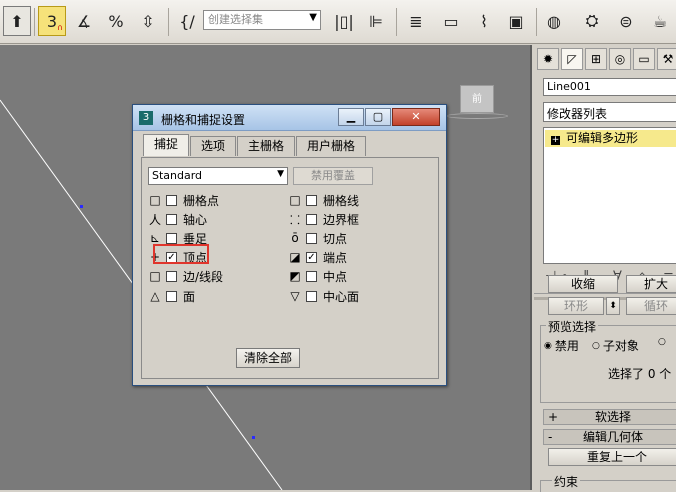 Image resolution: width=676 pixels, height=492 pixels. What do you see at coordinates (596, 59) in the screenshot?
I see `hierarchy-tab-icon: ⊞` at bounding box center [596, 59].